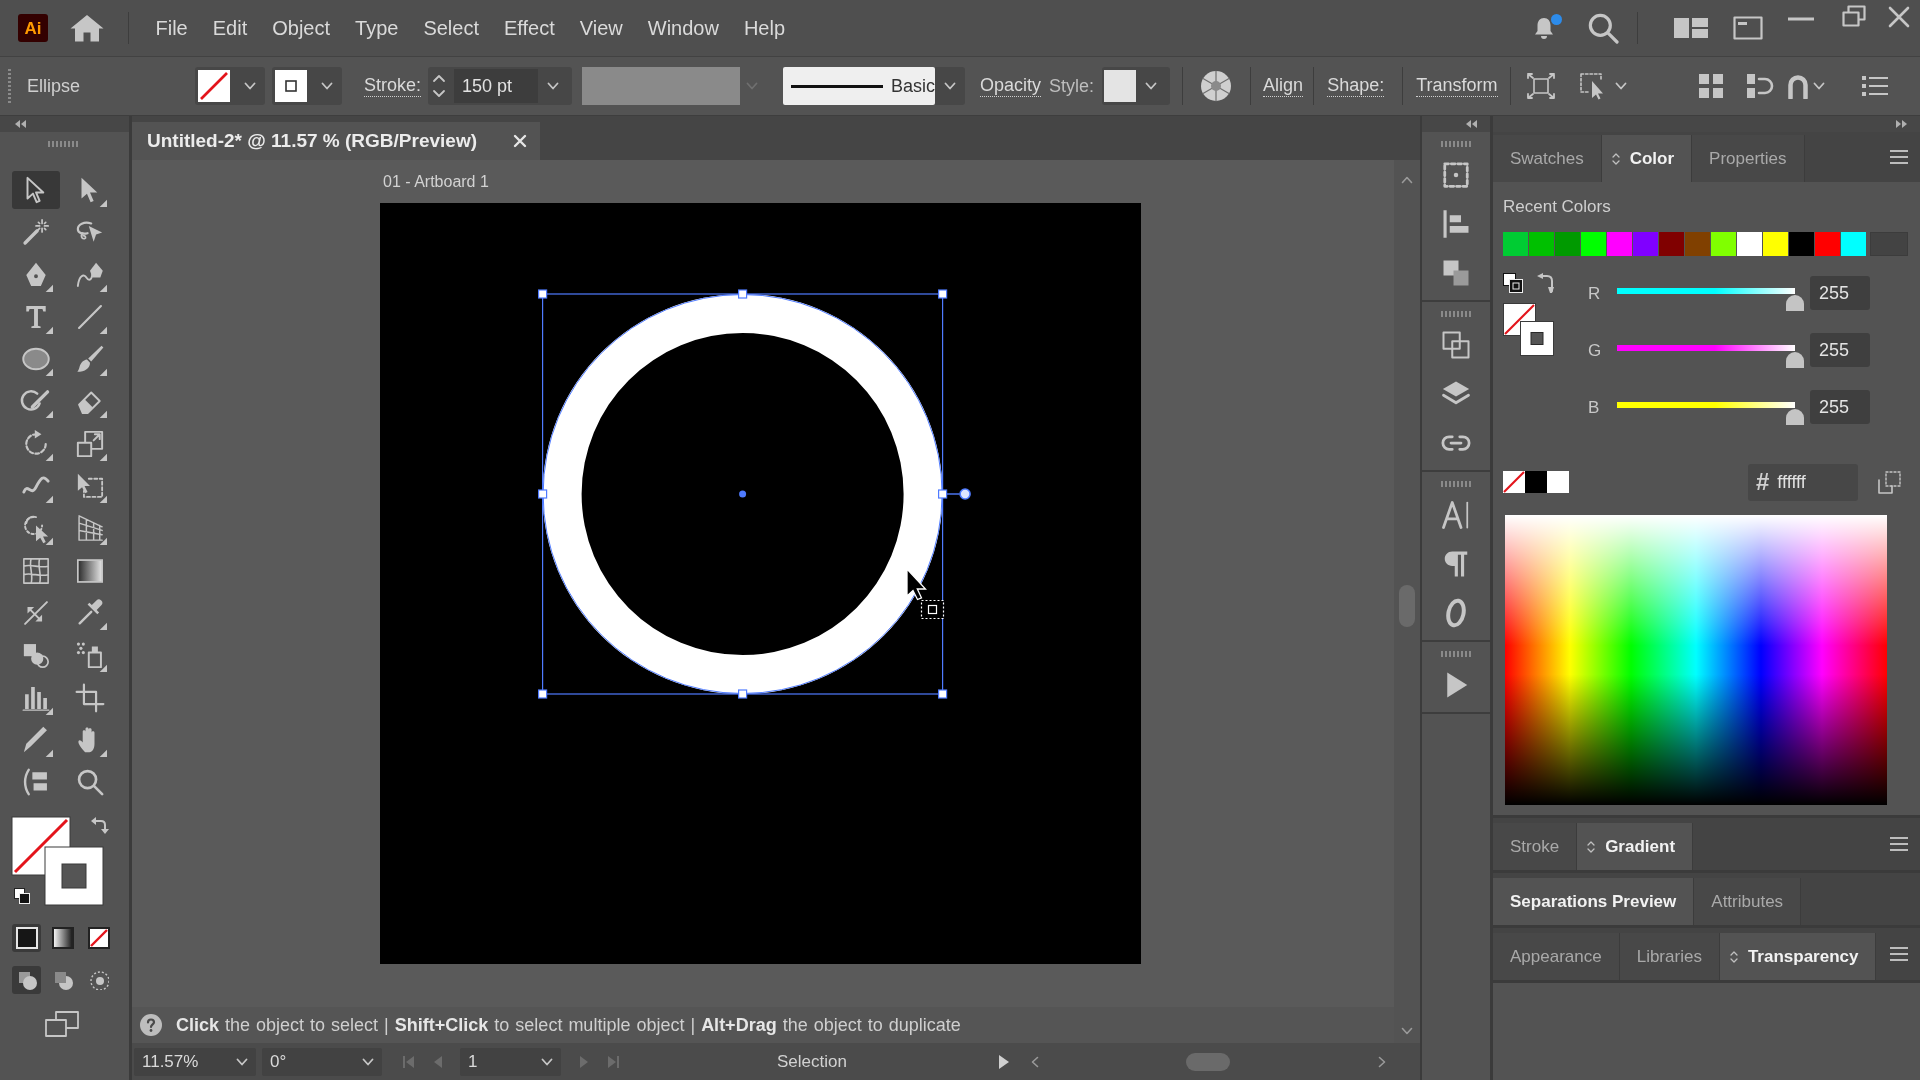 The width and height of the screenshot is (1920, 1080). I want to click on menu-item: Effect, so click(529, 28).